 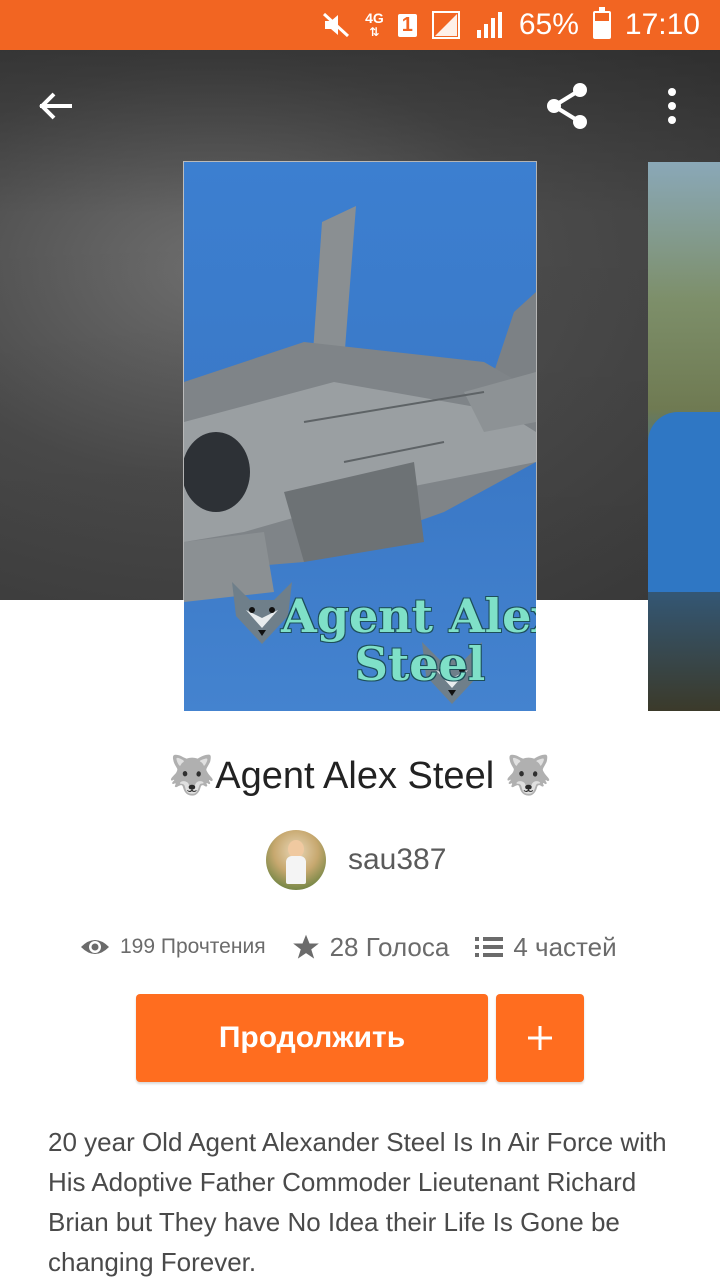 I want to click on story-stats: 199 Прочтения 28 Голоса 4 частей, so click(x=370, y=947).